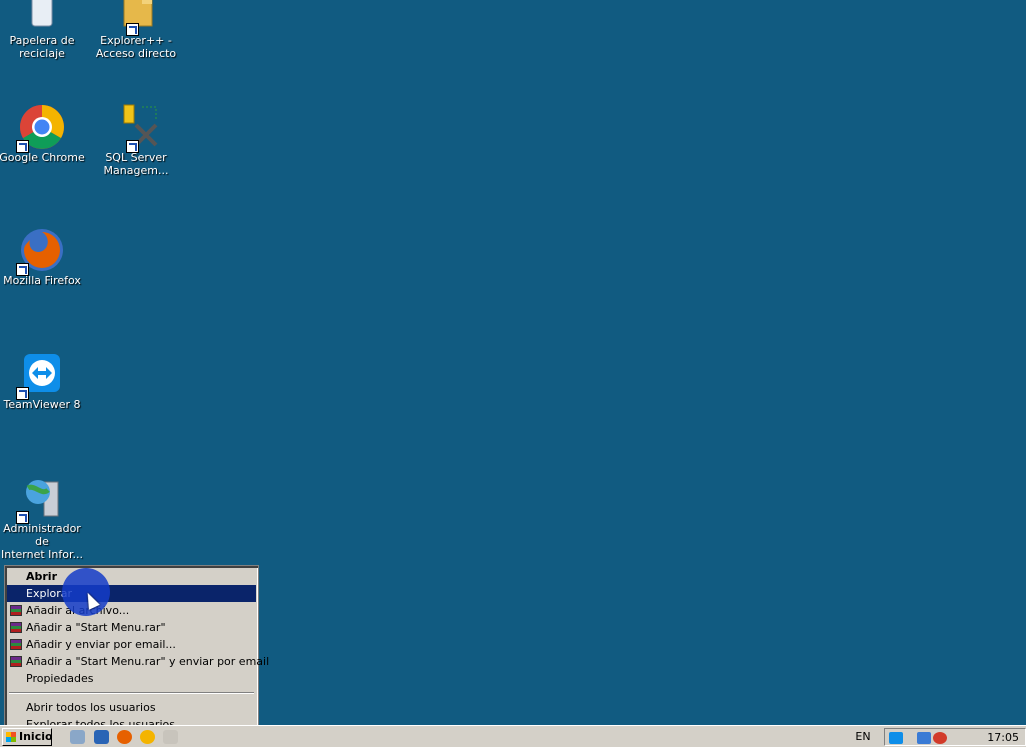 Image resolution: width=1026 pixels, height=747 pixels. What do you see at coordinates (136, 18) in the screenshot?
I see `folder-icon` at bounding box center [136, 18].